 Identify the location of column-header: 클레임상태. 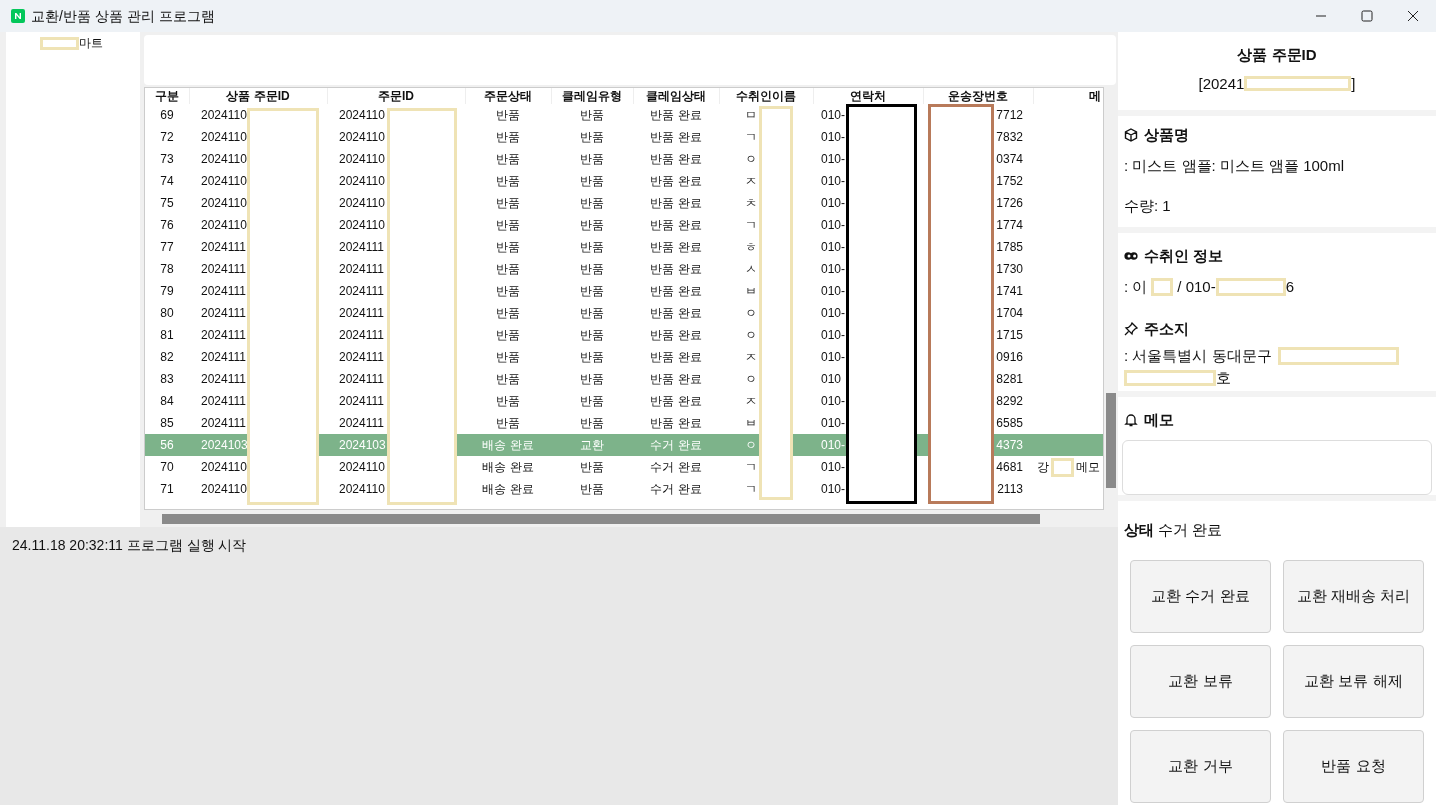
(676, 96).